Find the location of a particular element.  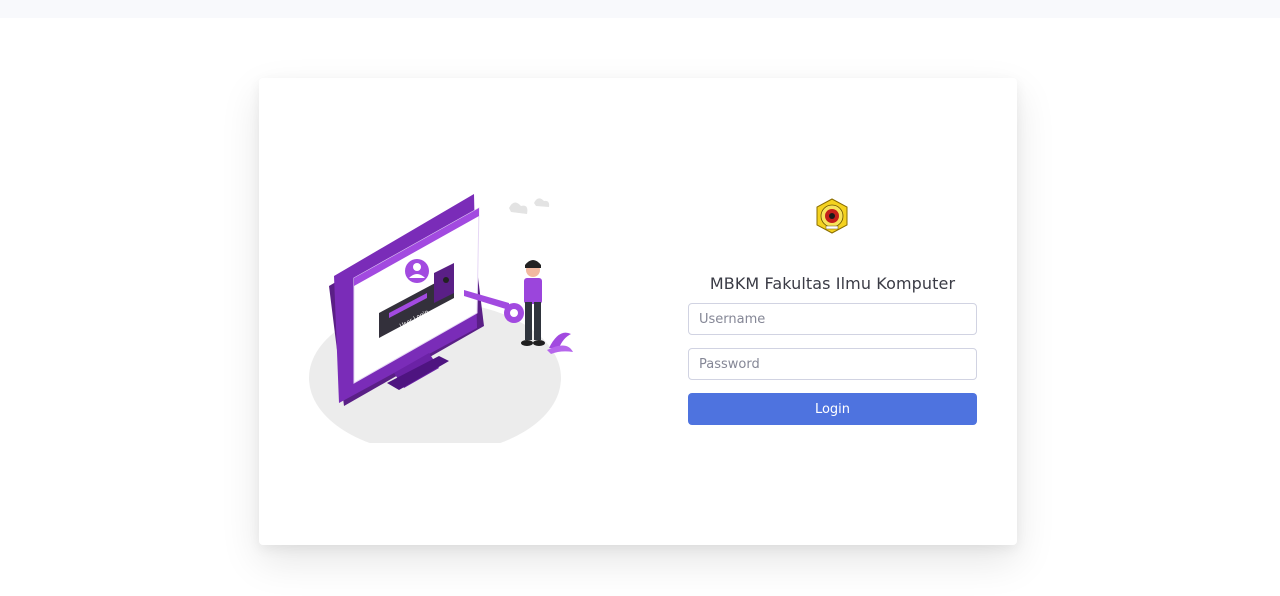

university-logo is located at coordinates (832, 216).